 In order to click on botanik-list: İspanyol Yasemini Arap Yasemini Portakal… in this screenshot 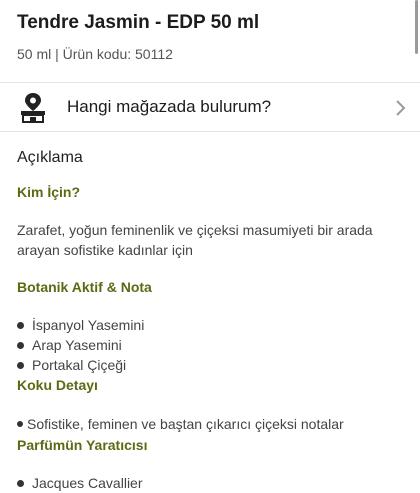, I will do `click(80, 345)`.